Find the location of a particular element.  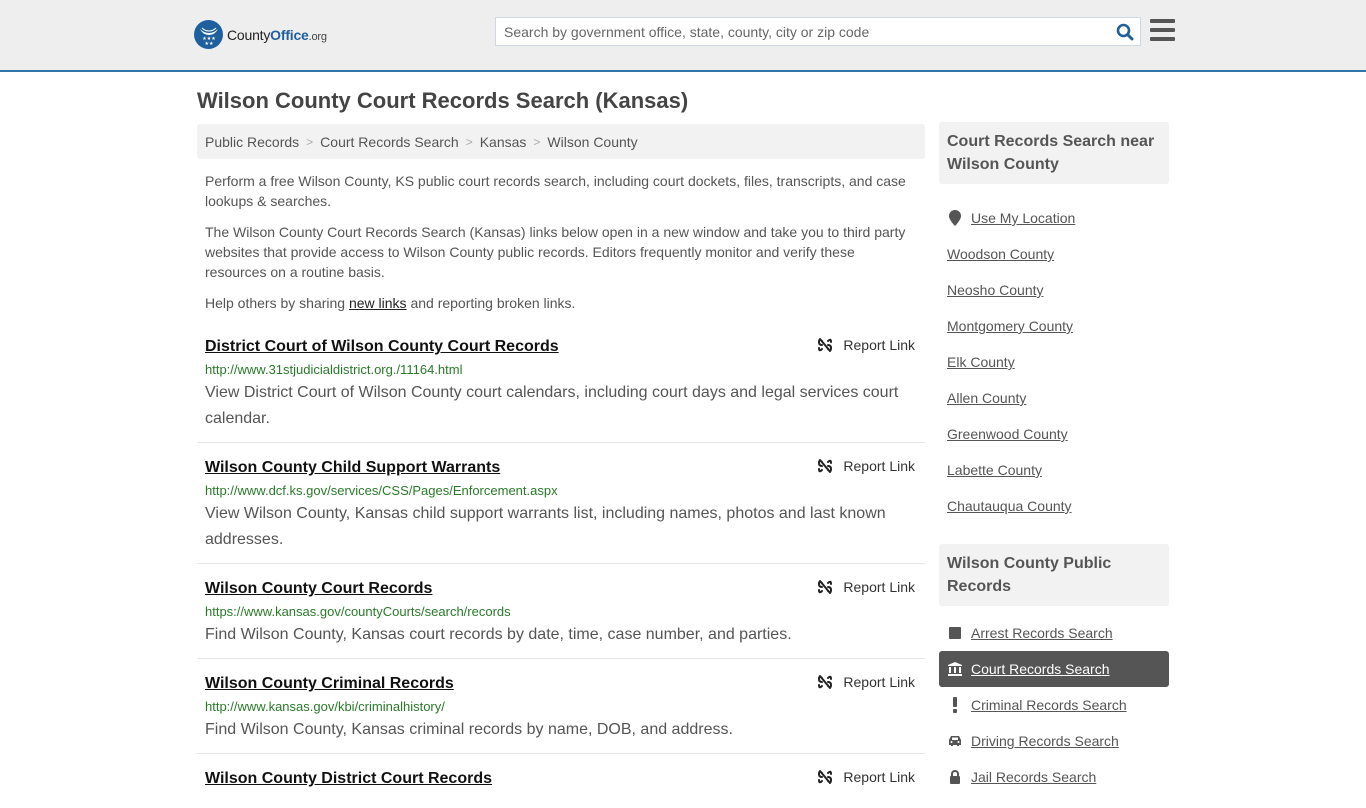

result-title-link: Wilson County Criminal Records is located at coordinates (329, 681).